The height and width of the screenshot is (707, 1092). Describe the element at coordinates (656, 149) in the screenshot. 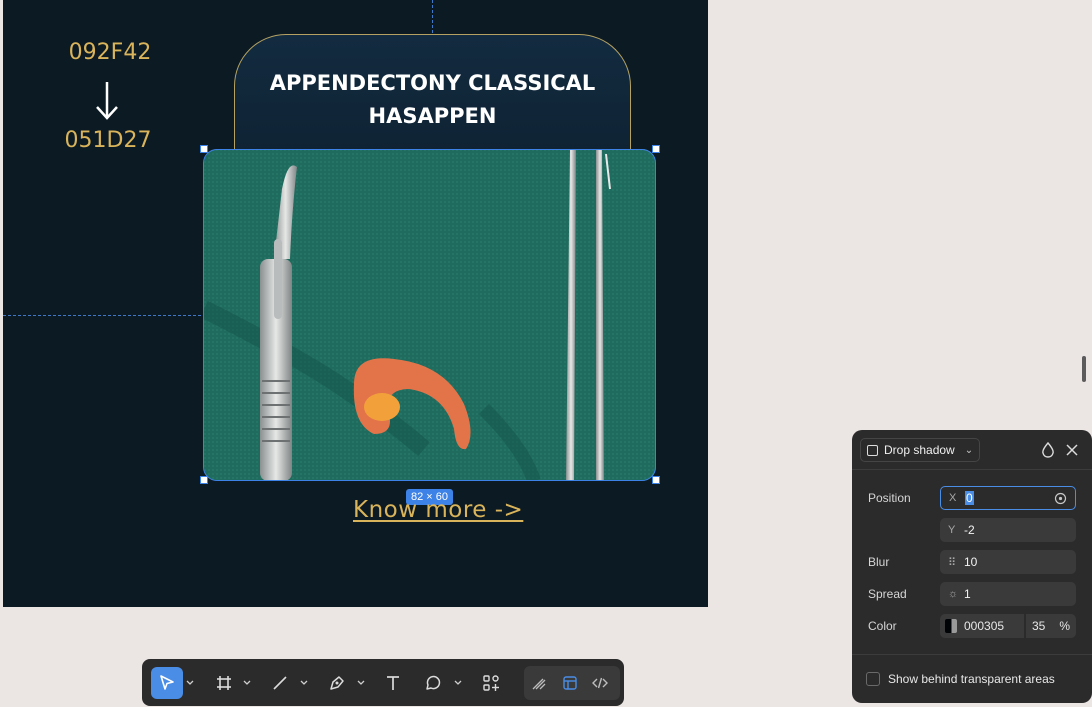

I see `resize-handle-top-right` at that location.